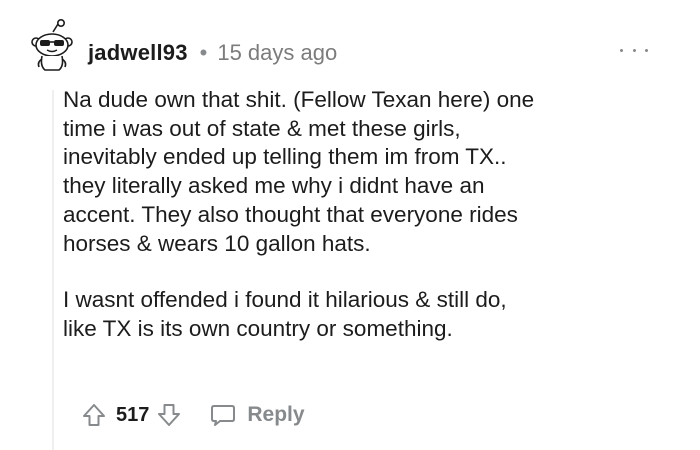 This screenshot has height=450, width=700. I want to click on downvote-arrow-icon, so click(169, 415).